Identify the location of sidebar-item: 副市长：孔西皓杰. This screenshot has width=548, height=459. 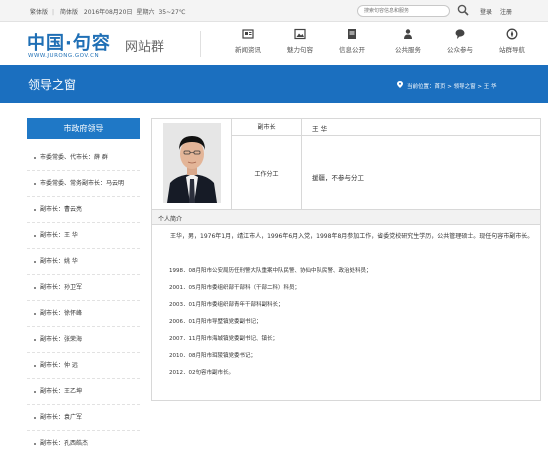
(83, 444).